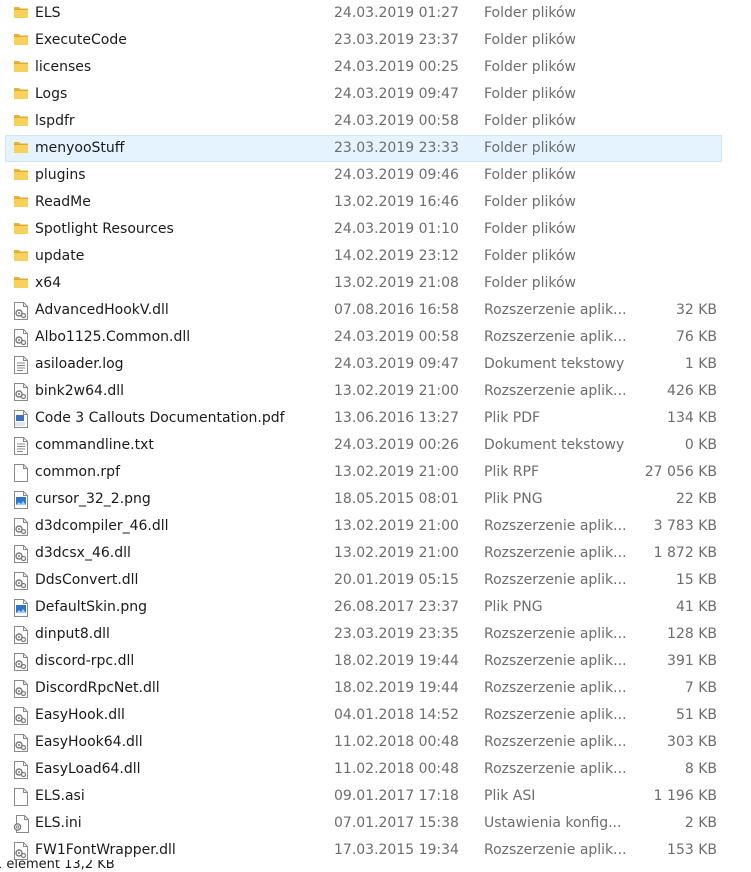  Describe the element at coordinates (396, 229) in the screenshot. I see `date-modified: 24.03.2019 01:10` at that location.